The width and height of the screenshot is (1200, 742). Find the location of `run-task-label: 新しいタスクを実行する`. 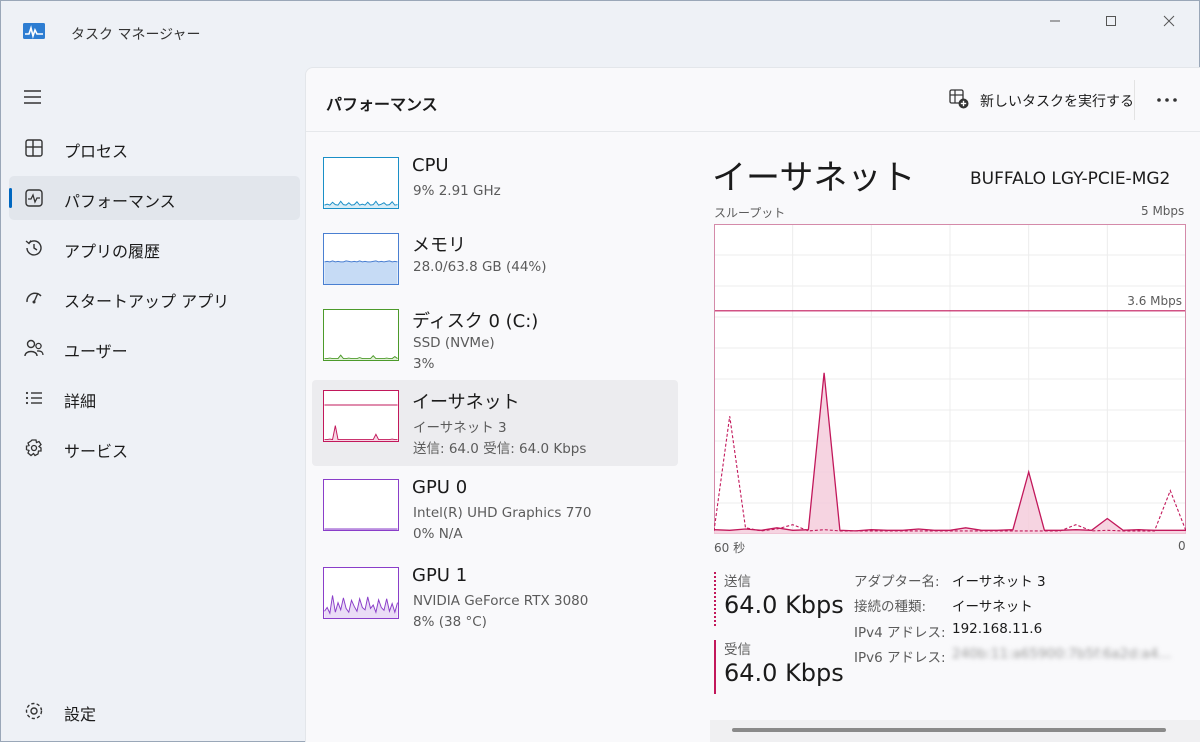

run-task-label: 新しいタスクを実行する is located at coordinates (1057, 102).